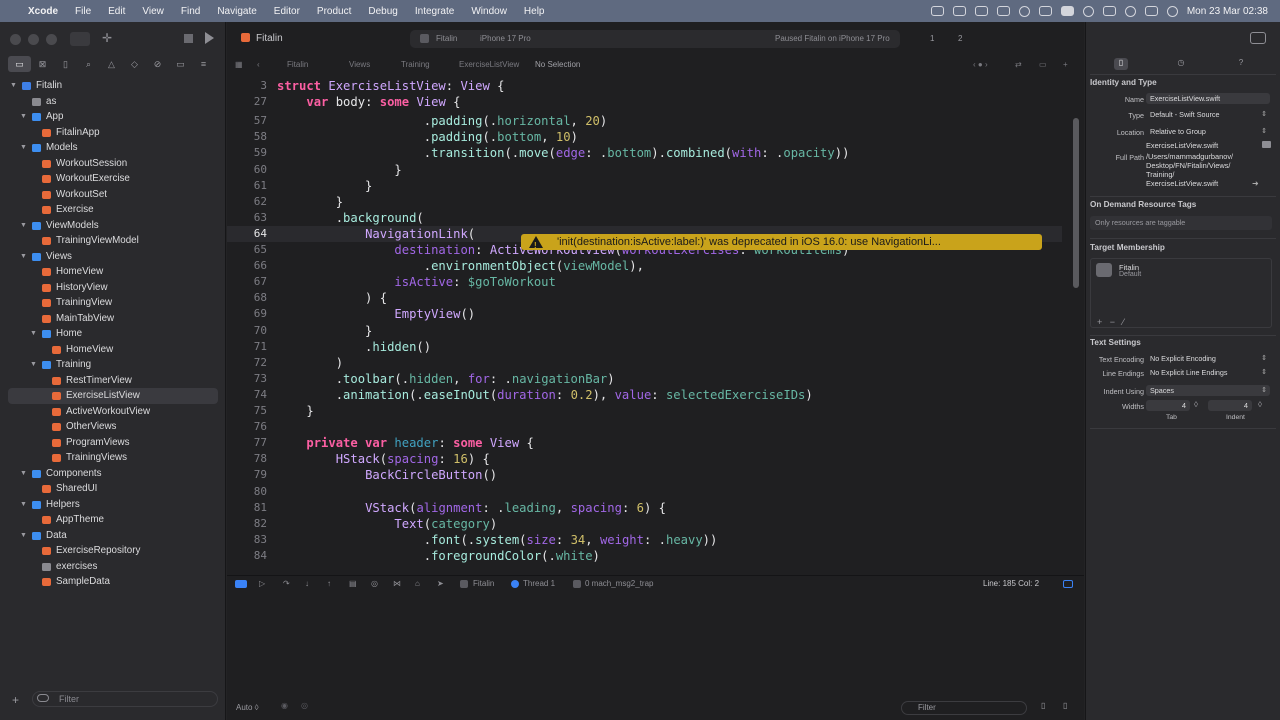 The width and height of the screenshot is (1280, 720). I want to click on run-button, so click(209, 38).